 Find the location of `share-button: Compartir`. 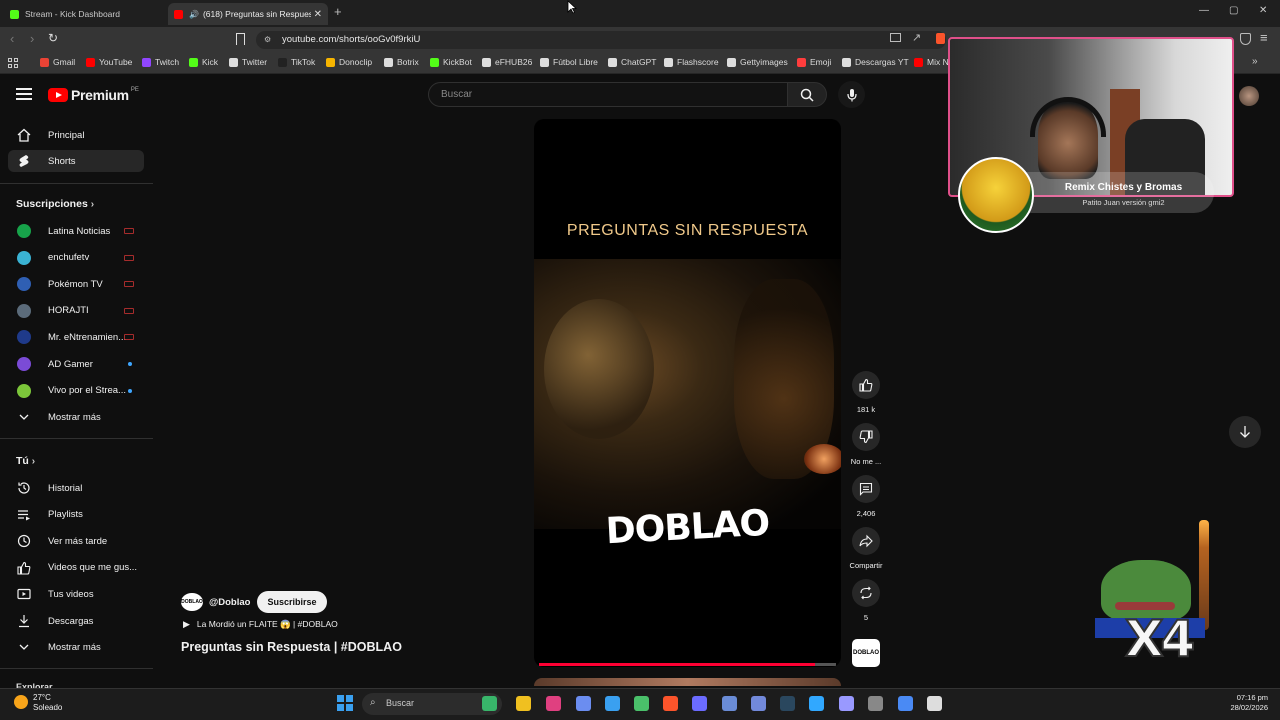

share-button: Compartir is located at coordinates (866, 548).